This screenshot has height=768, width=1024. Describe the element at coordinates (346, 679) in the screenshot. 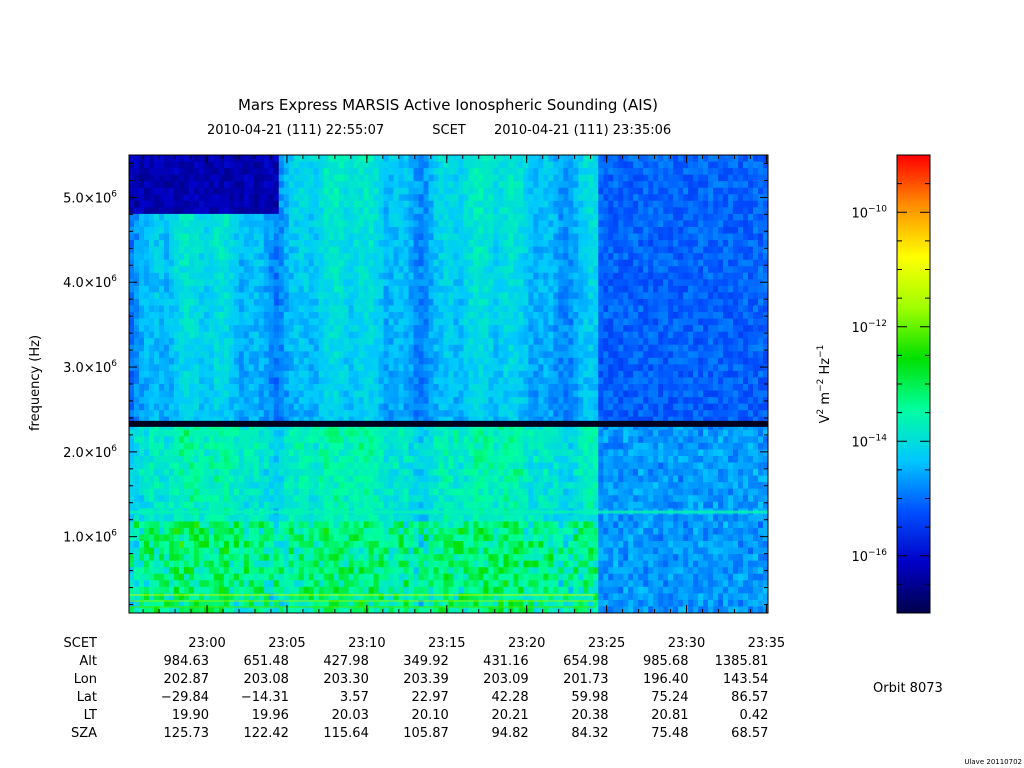

I see `ephemeris-lon-value: 203.30` at that location.